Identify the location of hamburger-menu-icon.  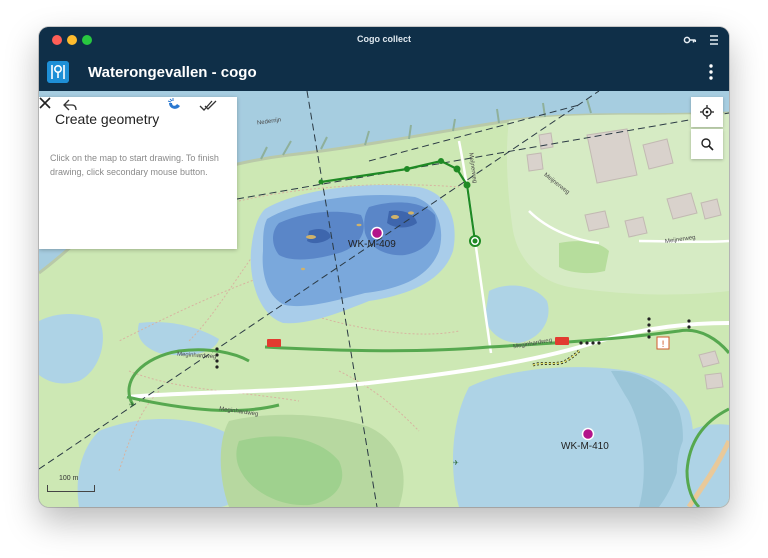
(714, 40).